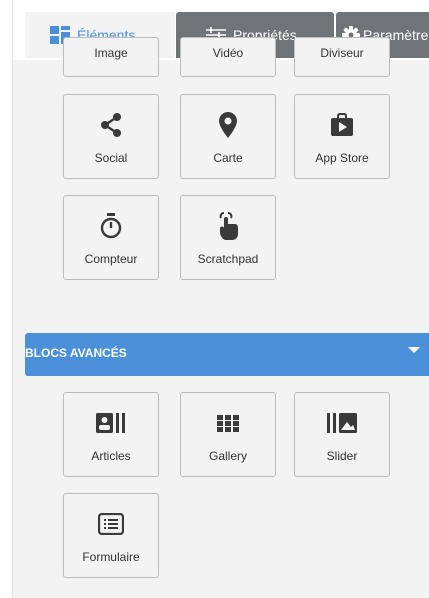  I want to click on tile-counter: Compteur, so click(111, 237).